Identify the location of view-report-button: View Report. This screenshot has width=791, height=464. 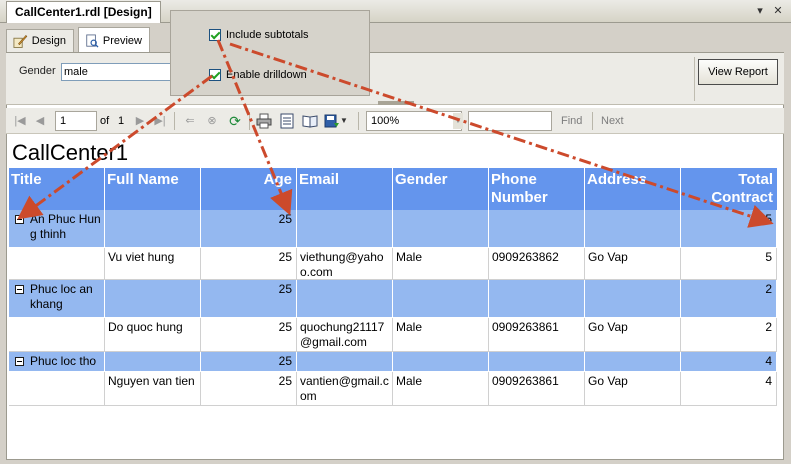
(738, 72).